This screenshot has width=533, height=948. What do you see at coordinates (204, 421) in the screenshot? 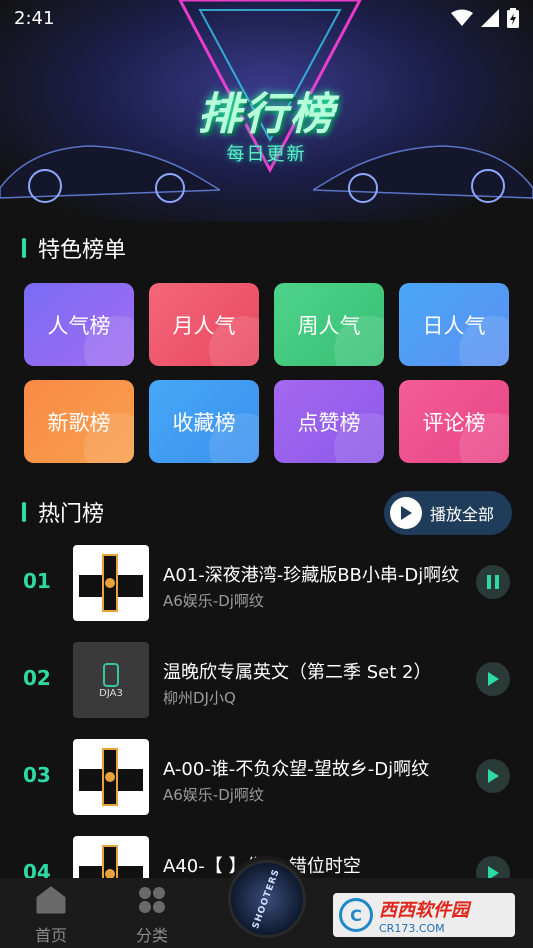
I see `tile-favorites: 收藏榜` at bounding box center [204, 421].